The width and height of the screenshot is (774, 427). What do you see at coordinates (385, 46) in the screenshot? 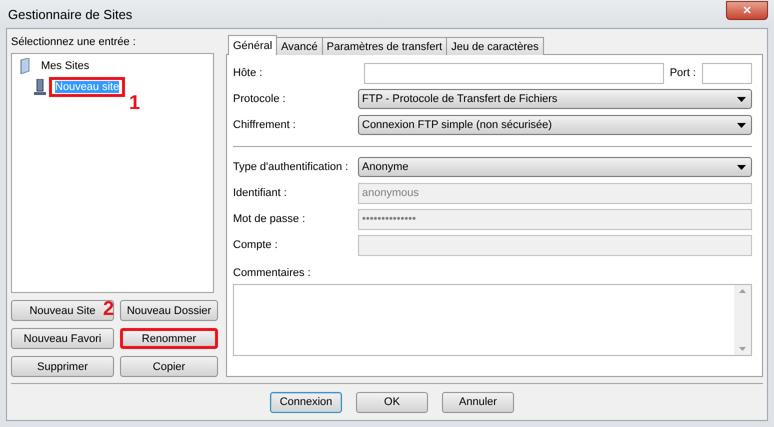
I see `tab: Paramètres de transfert` at bounding box center [385, 46].